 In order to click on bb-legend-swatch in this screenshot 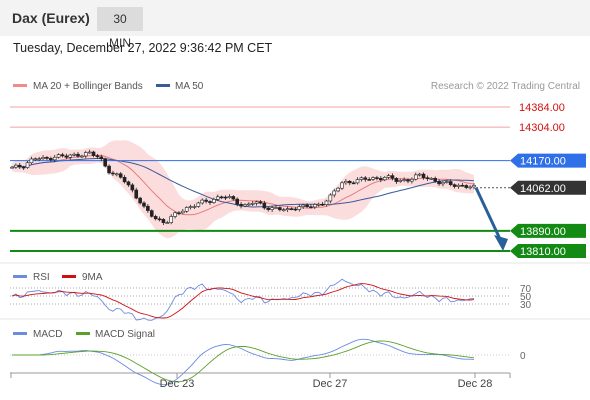, I will do `click(20, 85)`.